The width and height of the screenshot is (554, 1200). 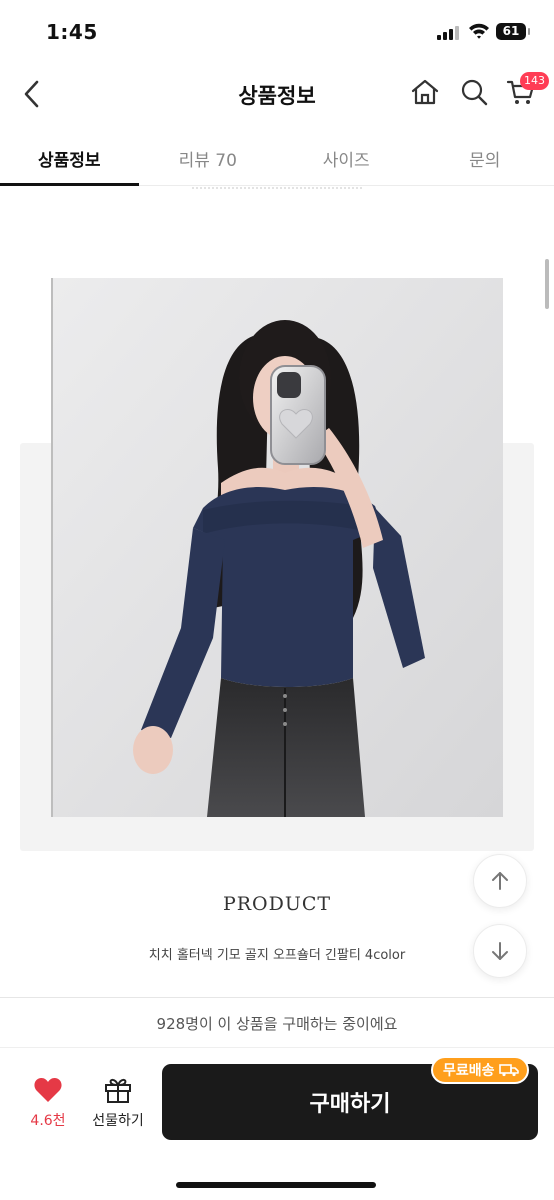 What do you see at coordinates (118, 1090) in the screenshot?
I see `gift-icon` at bounding box center [118, 1090].